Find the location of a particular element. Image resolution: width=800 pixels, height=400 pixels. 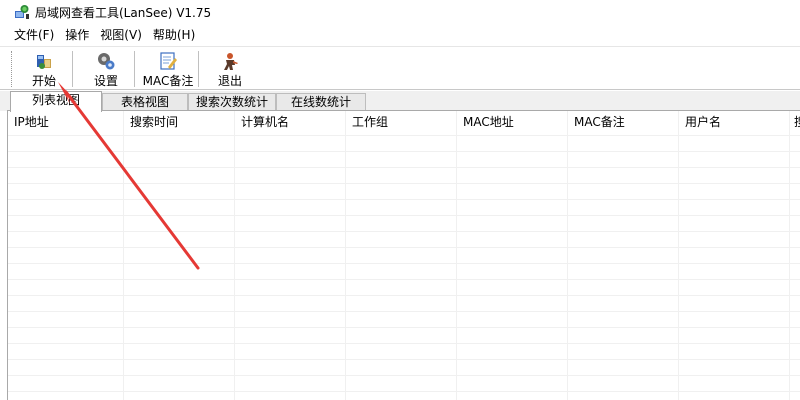

column-header-search-time: 搜索时间 is located at coordinates (179, 123).